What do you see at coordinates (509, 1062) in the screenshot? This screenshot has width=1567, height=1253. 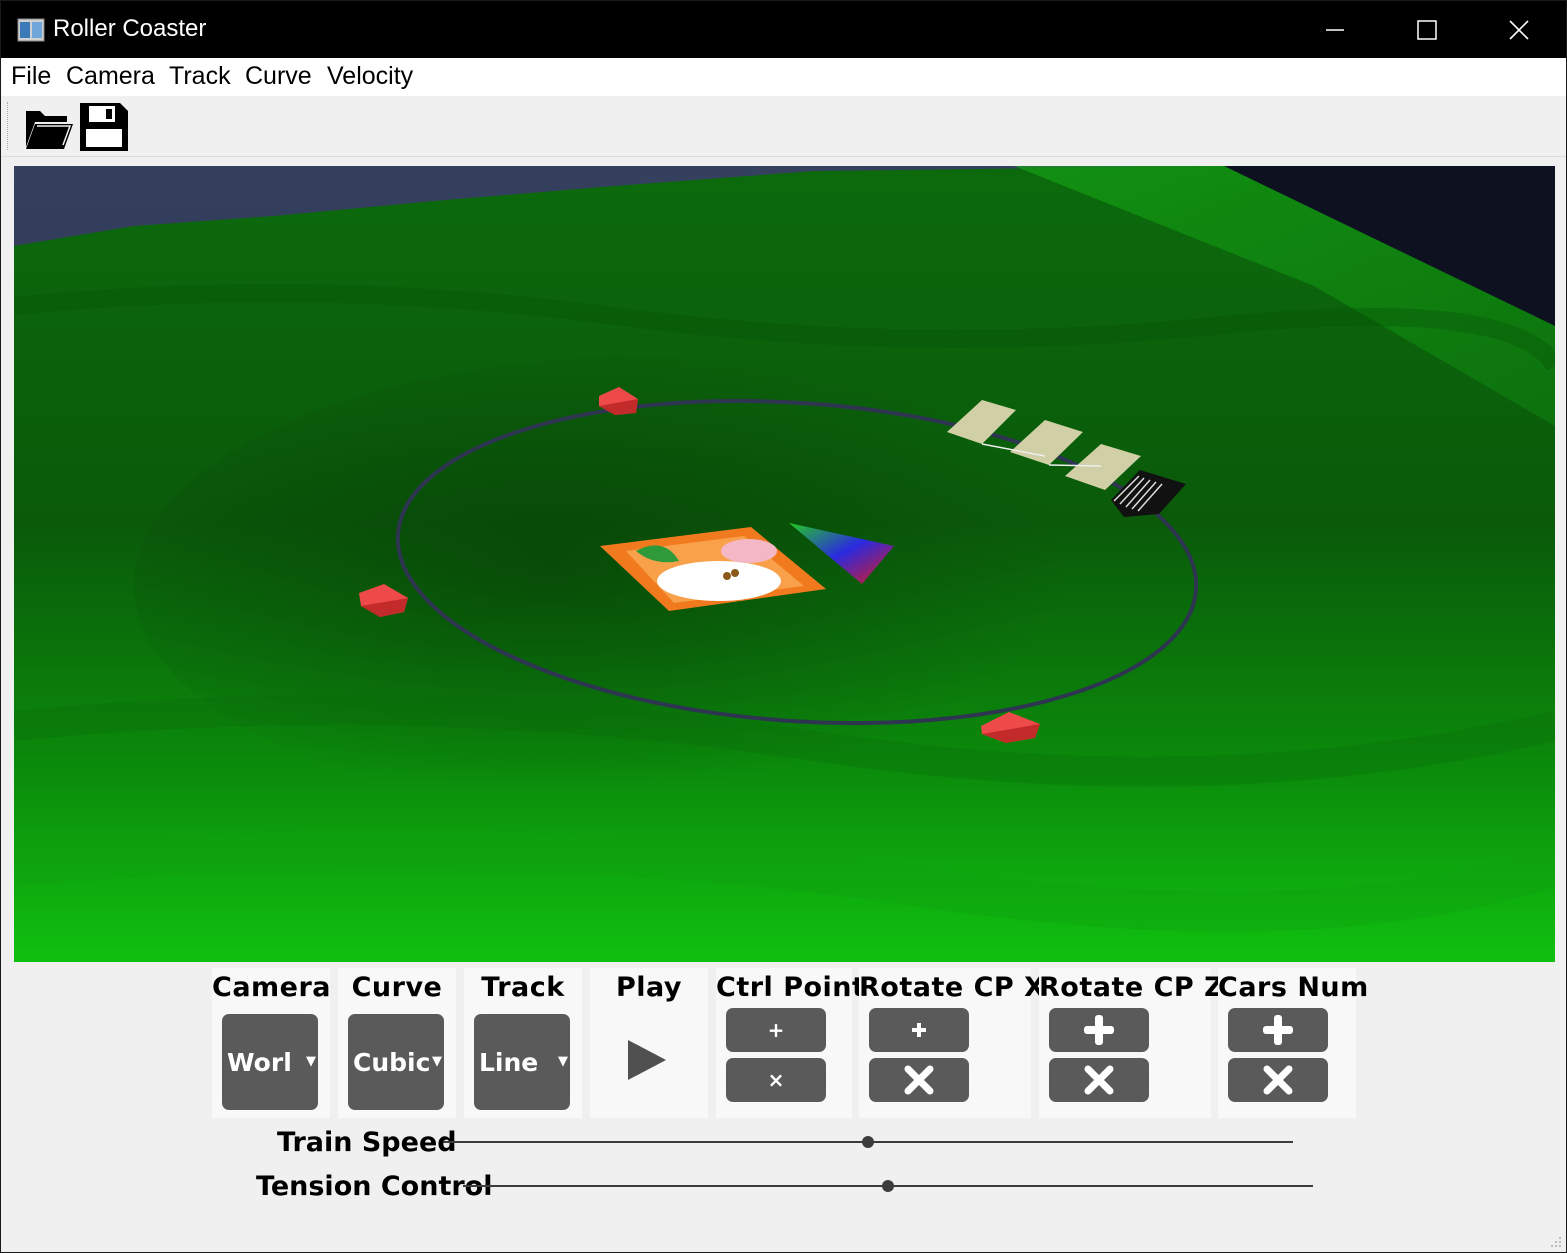 I see `track-value: Line` at bounding box center [509, 1062].